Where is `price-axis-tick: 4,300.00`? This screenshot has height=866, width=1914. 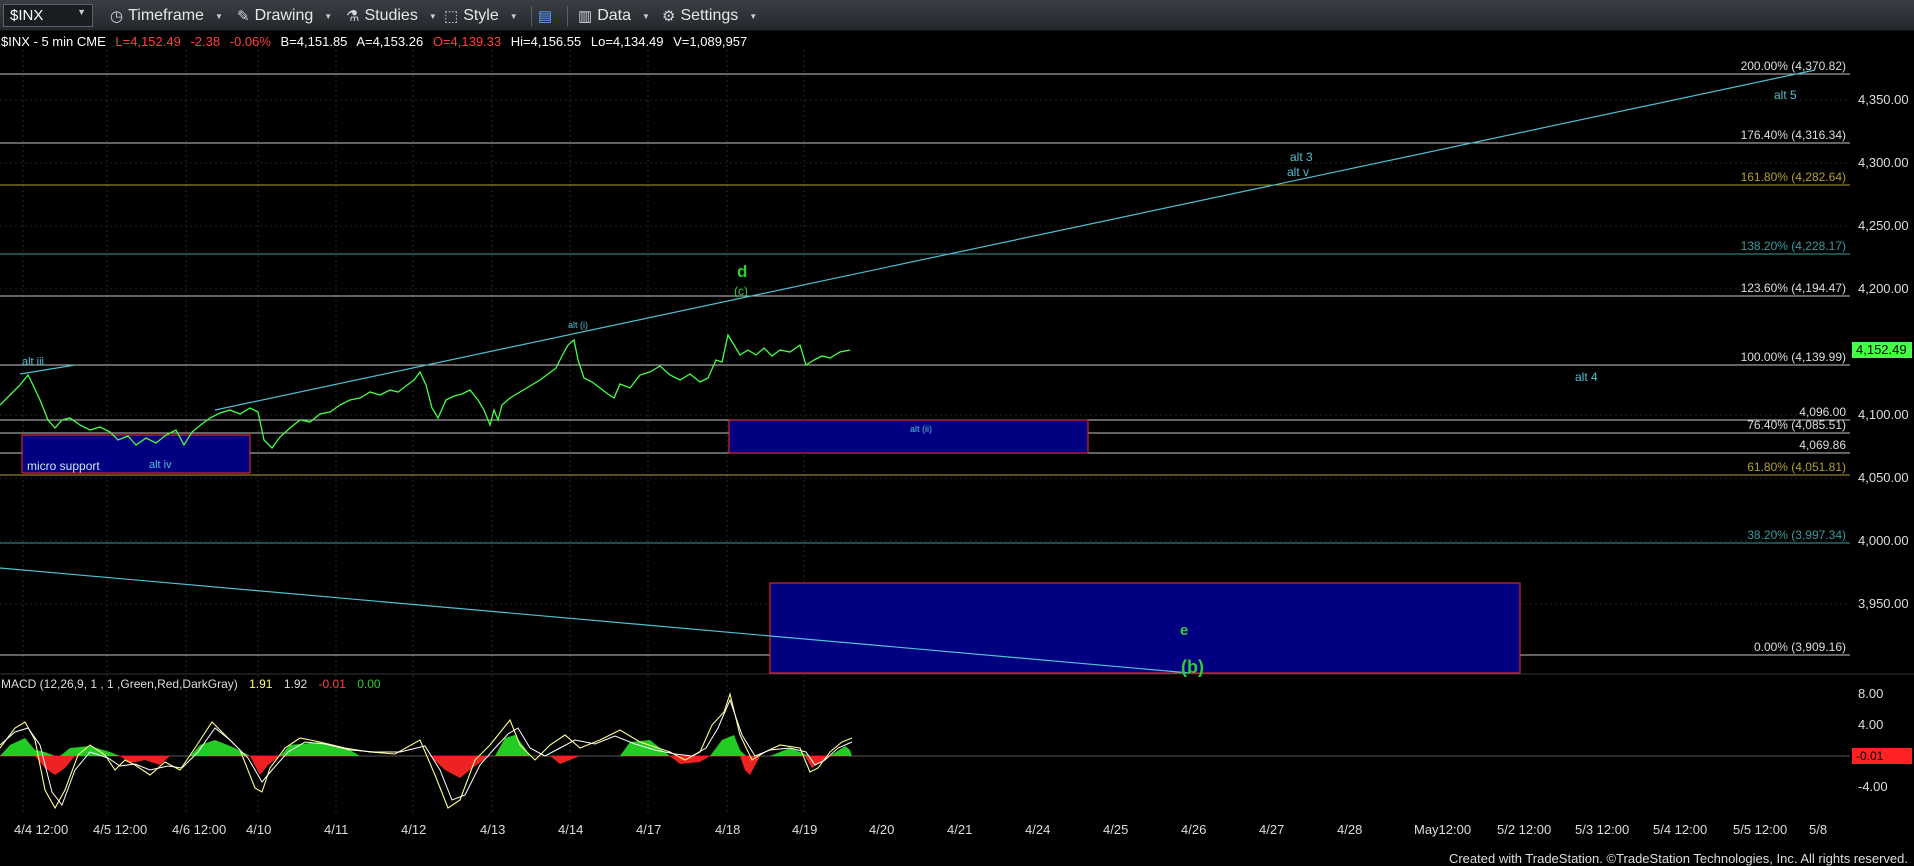
price-axis-tick: 4,300.00 is located at coordinates (1883, 162).